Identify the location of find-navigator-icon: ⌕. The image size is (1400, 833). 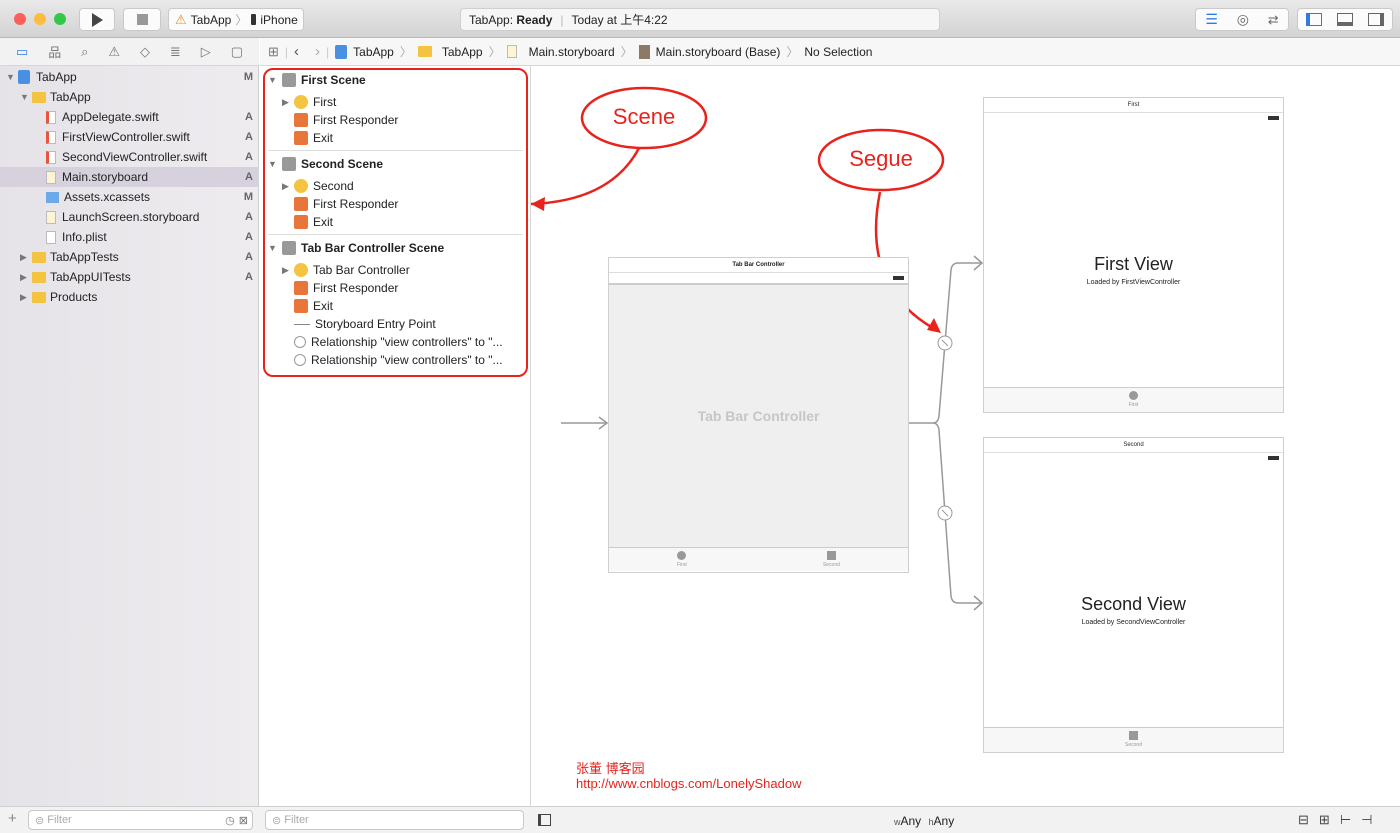
(84, 52).